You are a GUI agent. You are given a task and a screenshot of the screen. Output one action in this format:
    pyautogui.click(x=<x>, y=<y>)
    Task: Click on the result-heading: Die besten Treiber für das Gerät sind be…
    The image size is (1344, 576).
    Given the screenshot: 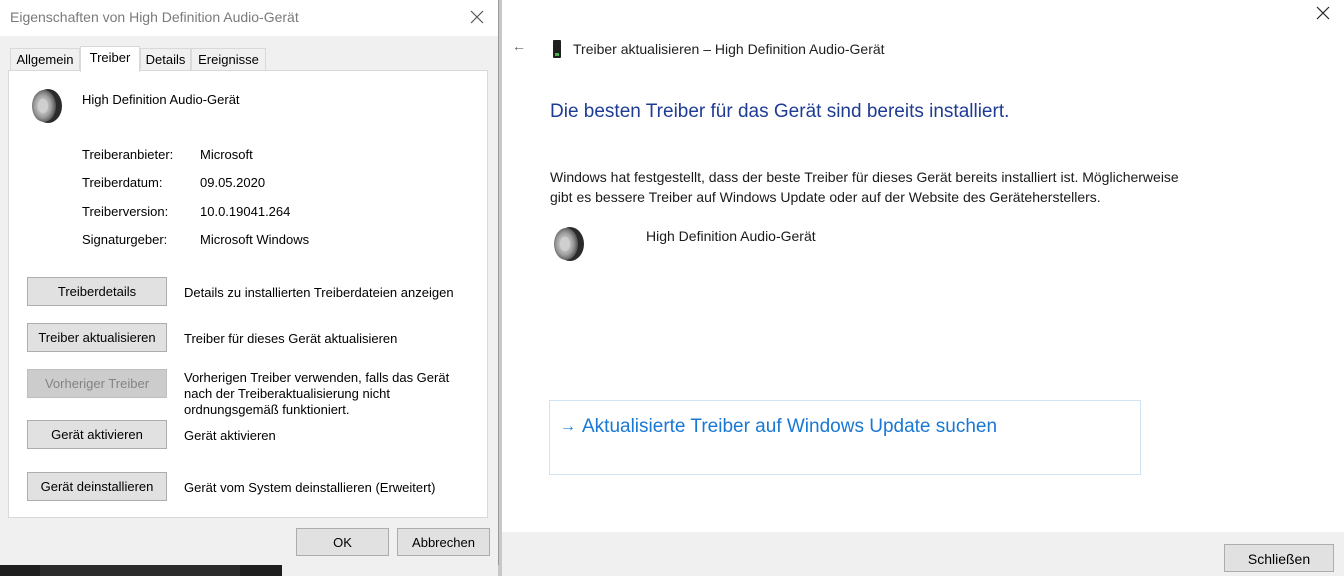 What is the action you would take?
    pyautogui.click(x=780, y=111)
    